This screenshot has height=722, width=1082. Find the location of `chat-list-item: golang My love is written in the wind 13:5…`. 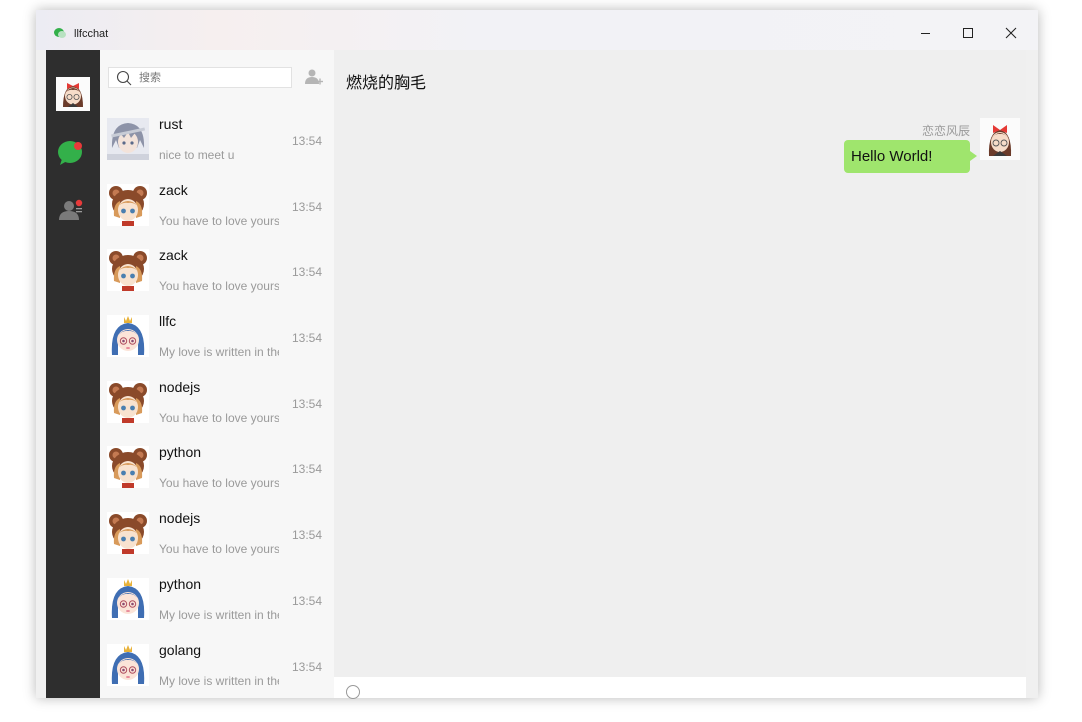

chat-list-item: golang My love is written in the wind 13:5… is located at coordinates (217, 666).